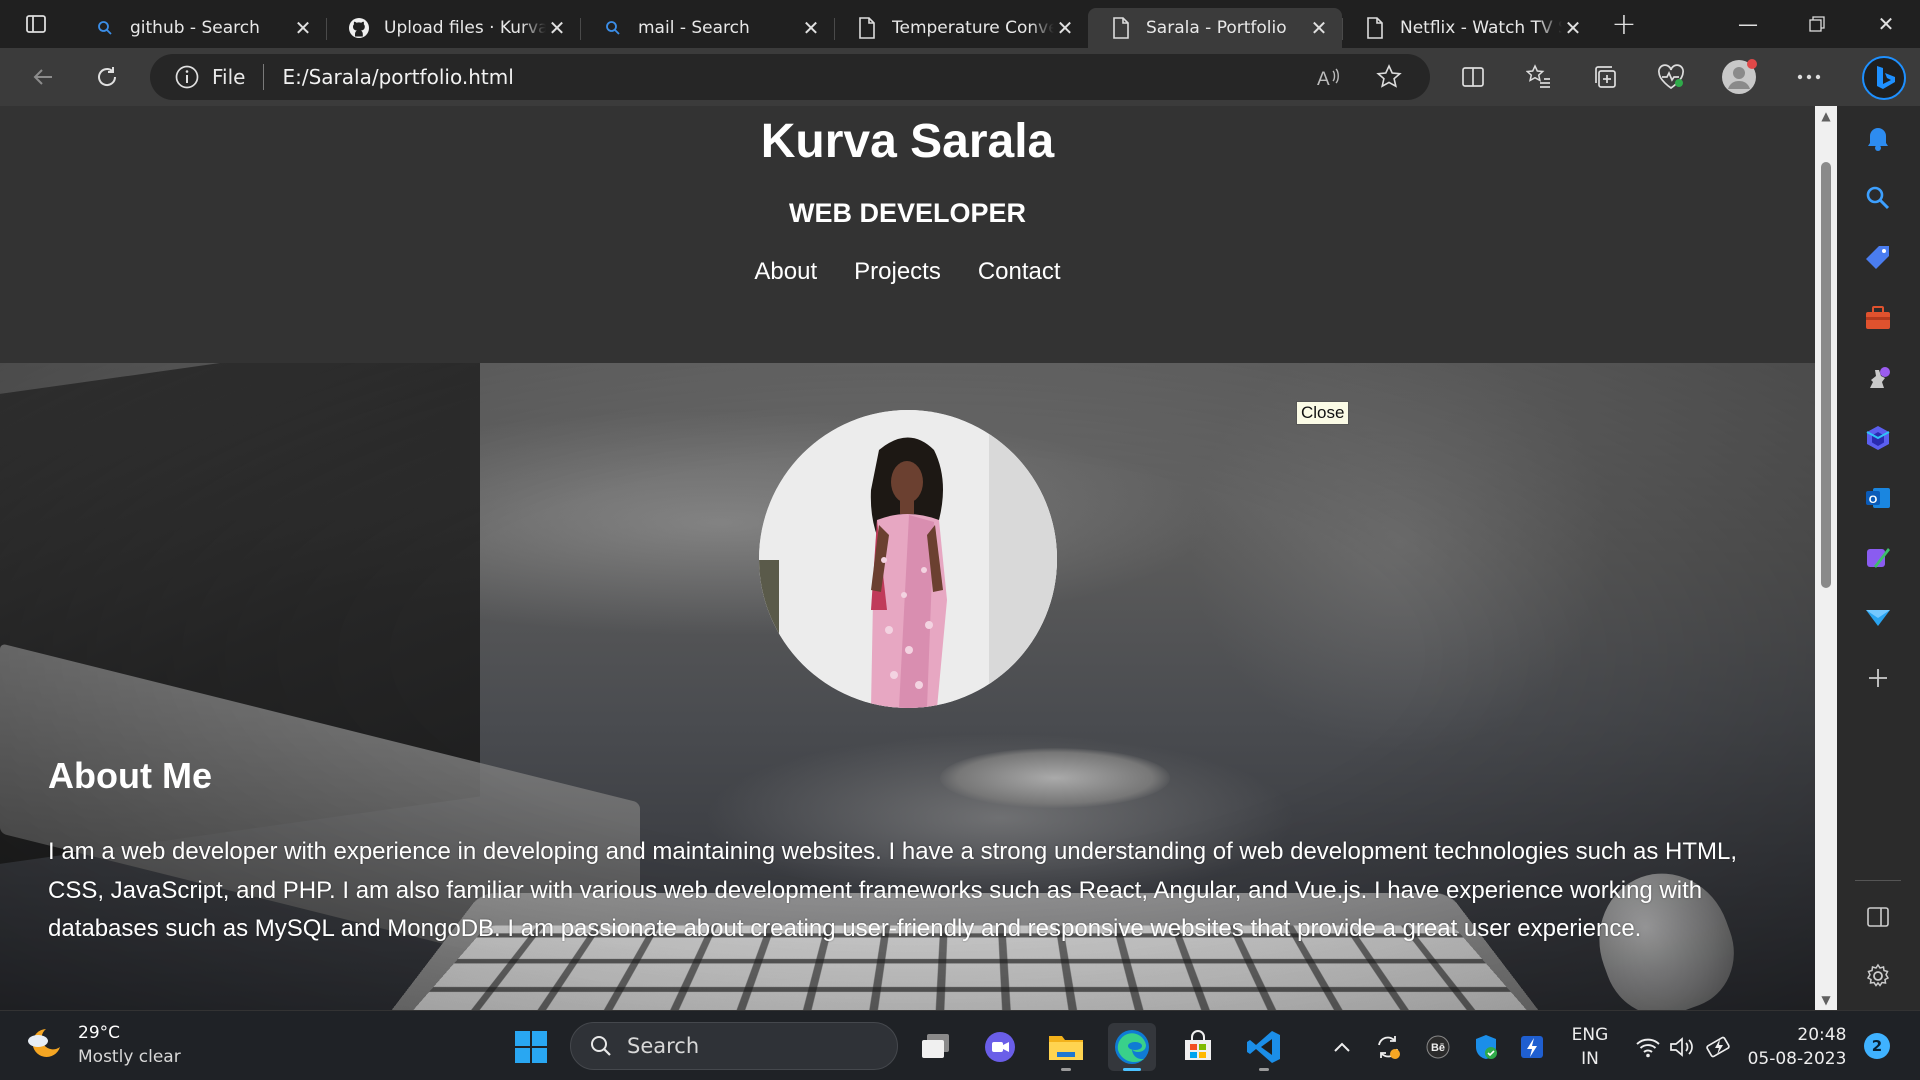 The height and width of the screenshot is (1080, 1920). What do you see at coordinates (1473, 77) in the screenshot?
I see `split-screen-button` at bounding box center [1473, 77].